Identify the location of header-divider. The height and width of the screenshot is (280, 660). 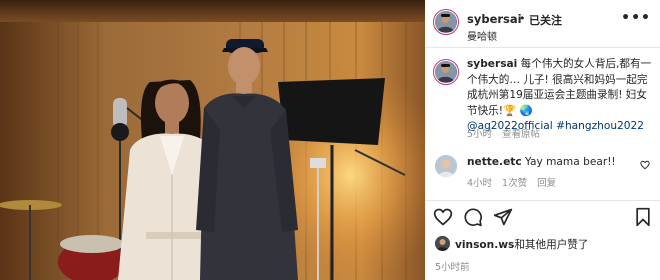
(542, 47).